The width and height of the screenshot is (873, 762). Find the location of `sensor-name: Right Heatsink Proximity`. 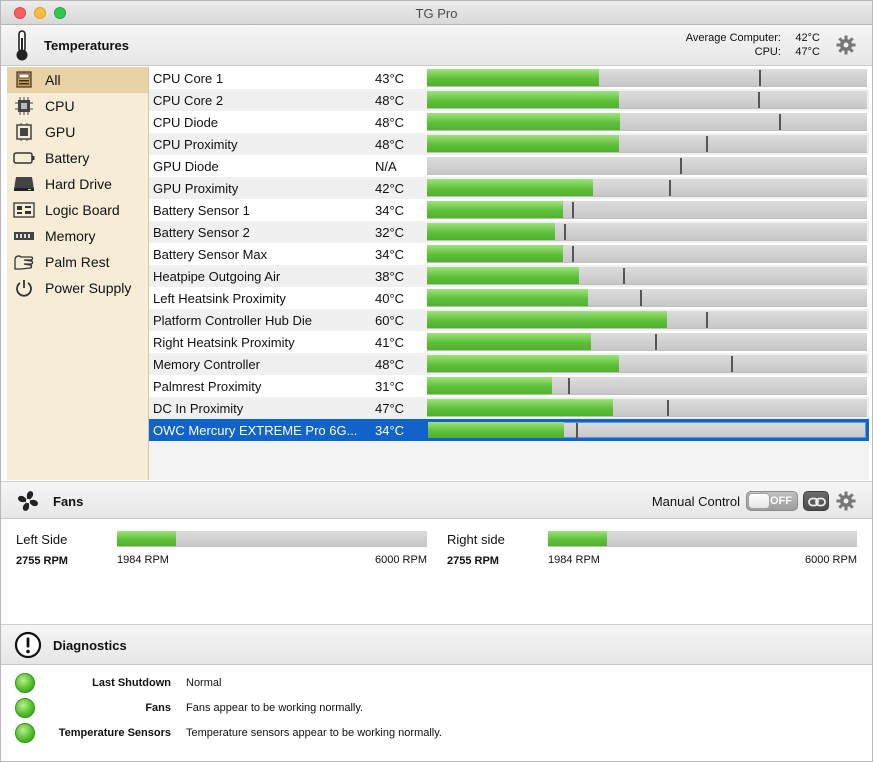

sensor-name: Right Heatsink Proximity is located at coordinates (224, 342).